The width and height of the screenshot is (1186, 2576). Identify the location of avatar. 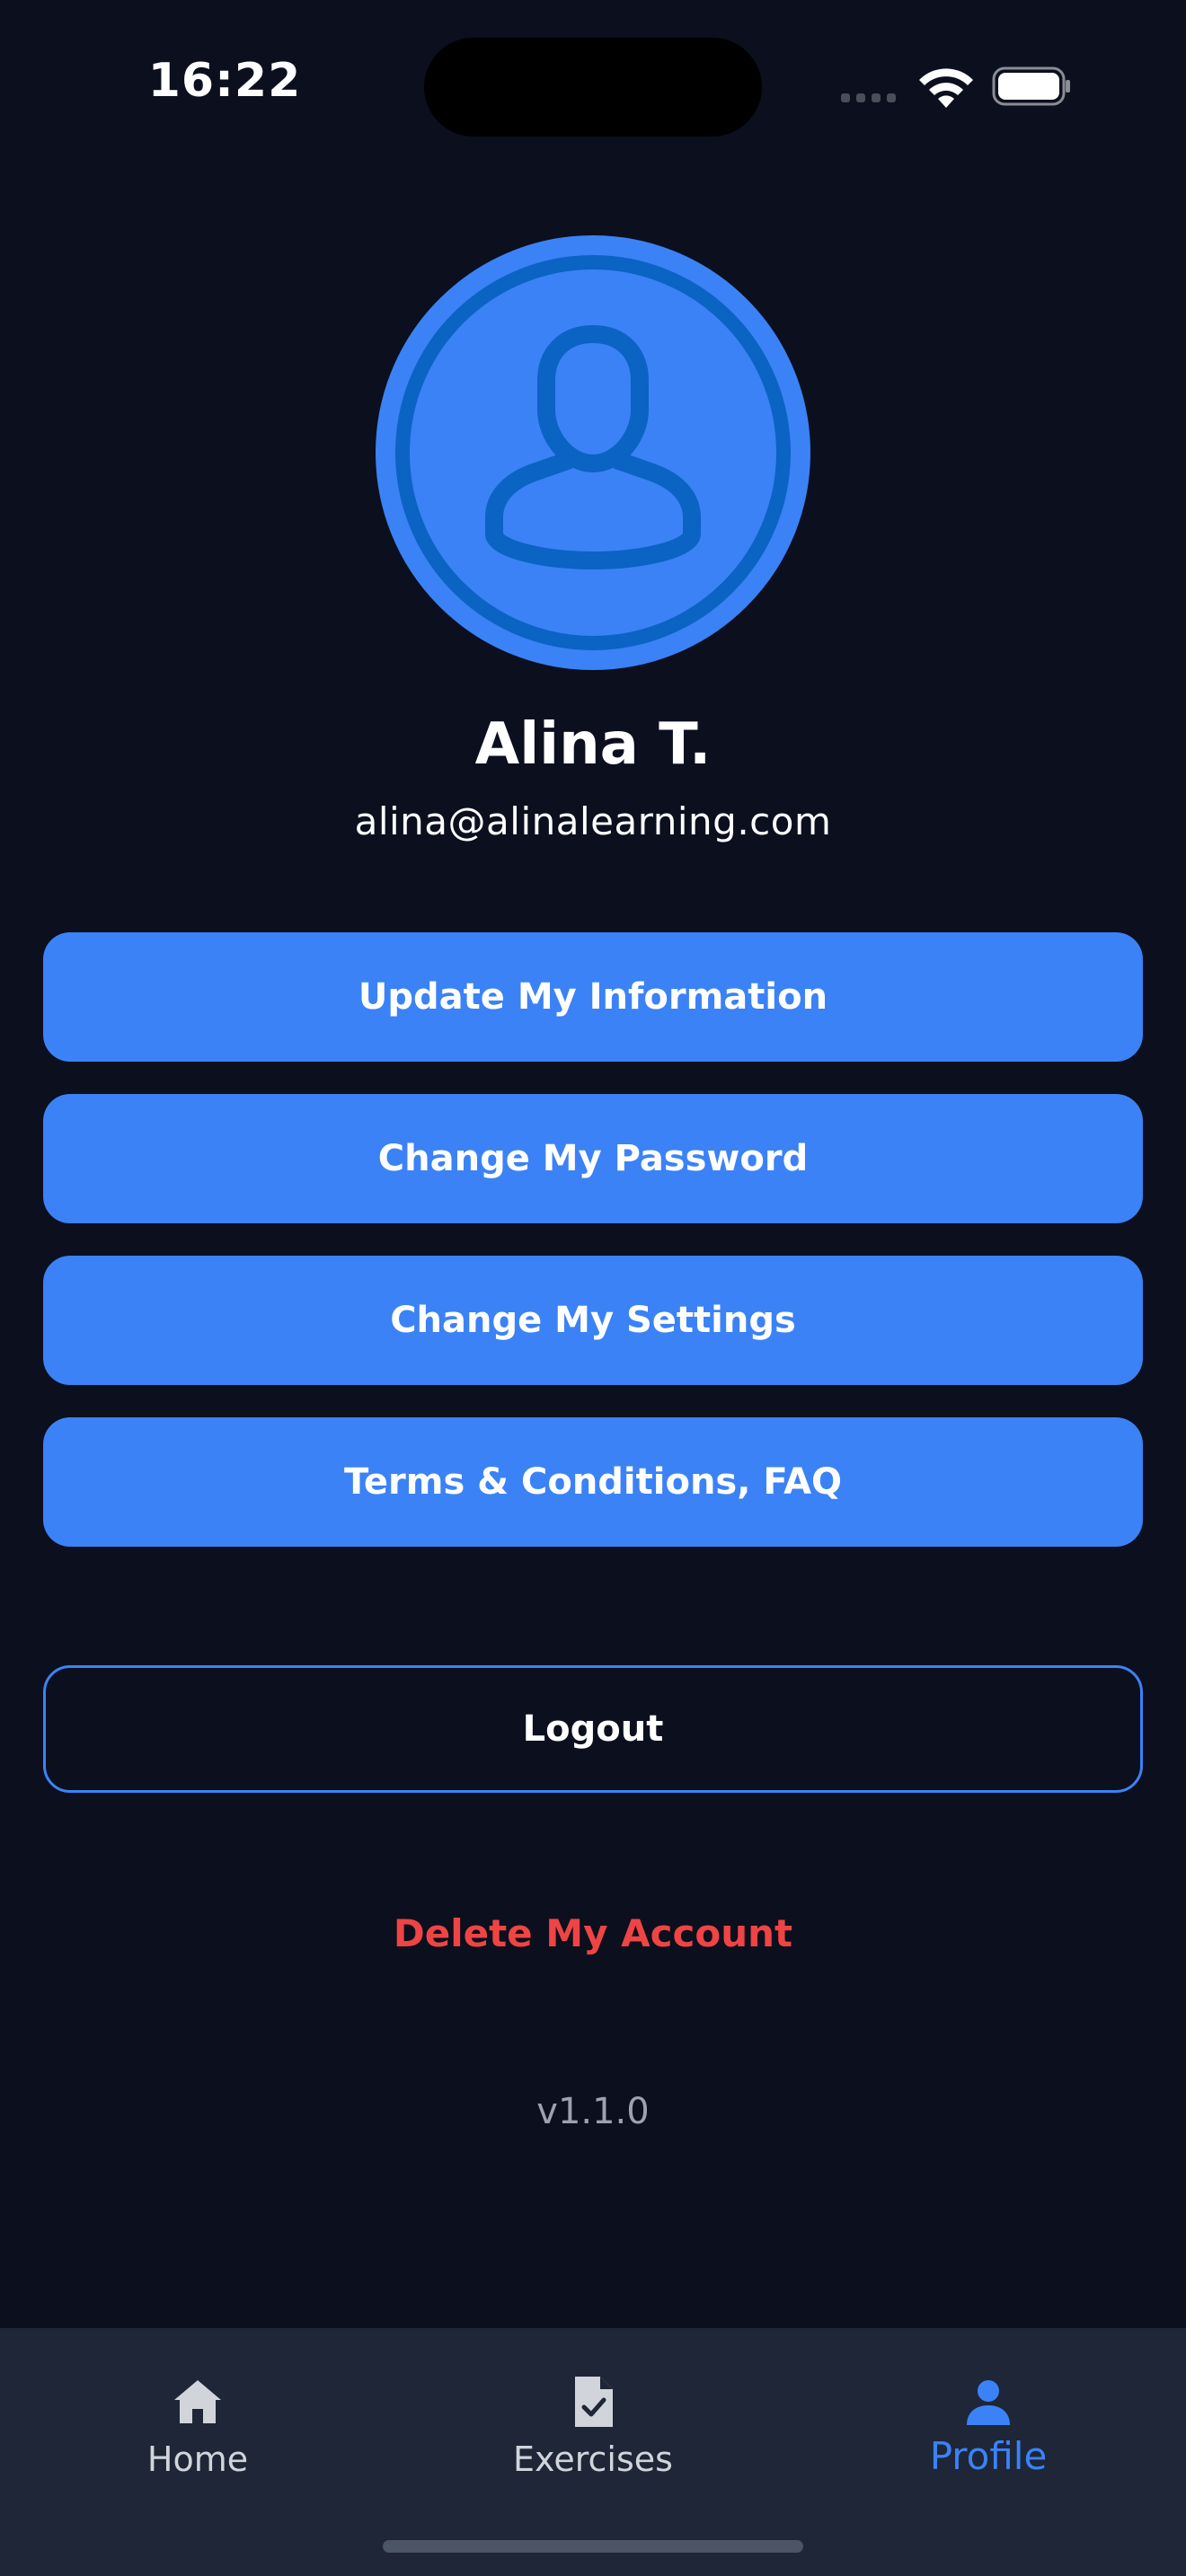
(593, 452).